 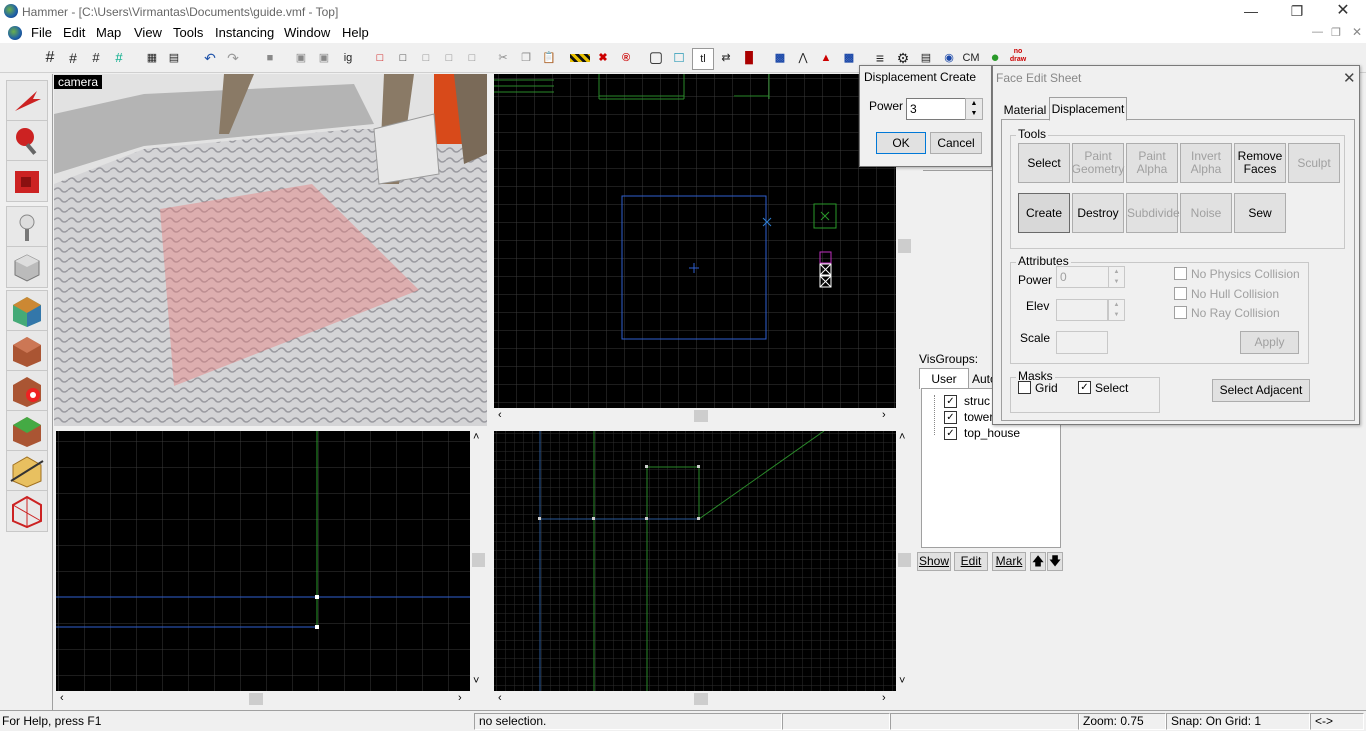 What do you see at coordinates (27, 471) in the screenshot?
I see `clipping-tool-icon` at bounding box center [27, 471].